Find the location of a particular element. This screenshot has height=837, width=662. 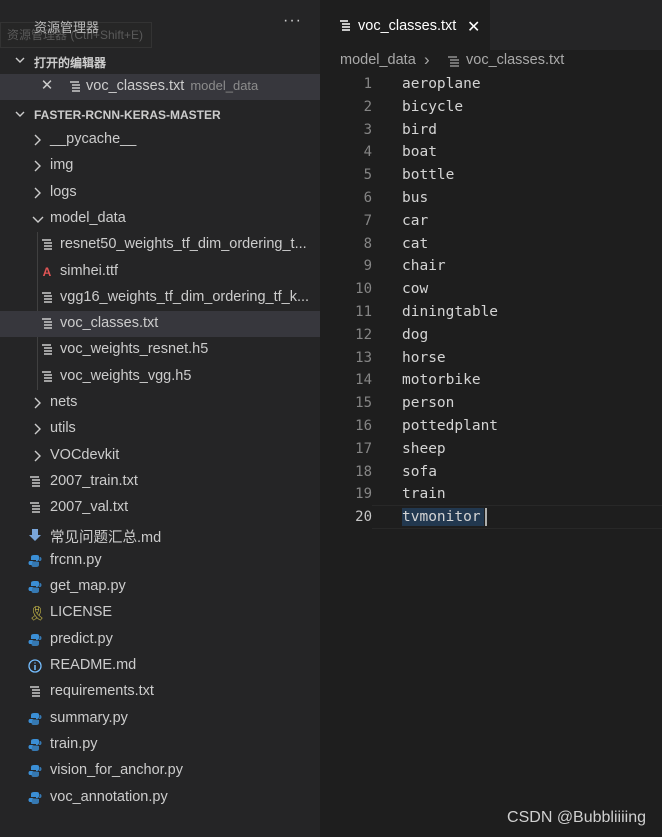

code-line: dog is located at coordinates (415, 335).